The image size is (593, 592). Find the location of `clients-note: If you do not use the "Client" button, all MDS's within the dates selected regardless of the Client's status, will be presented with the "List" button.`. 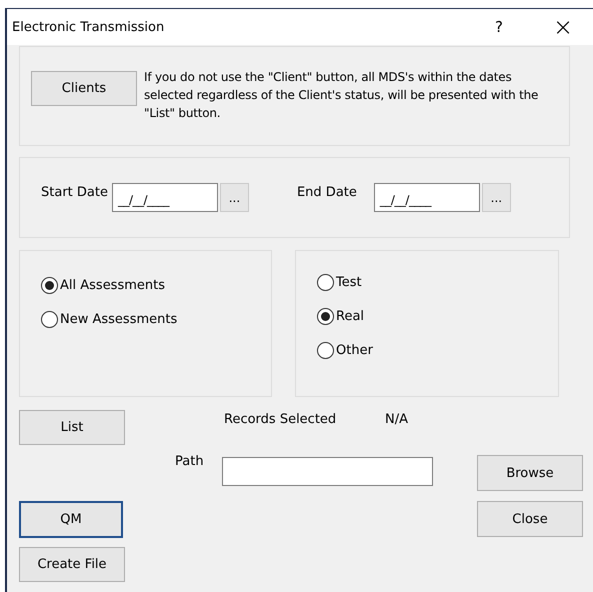

clients-note: If you do not use the "Client" button, all MDS's within the dates selected regardless of the Client's status, will be presented with the "List" button. is located at coordinates (342, 95).